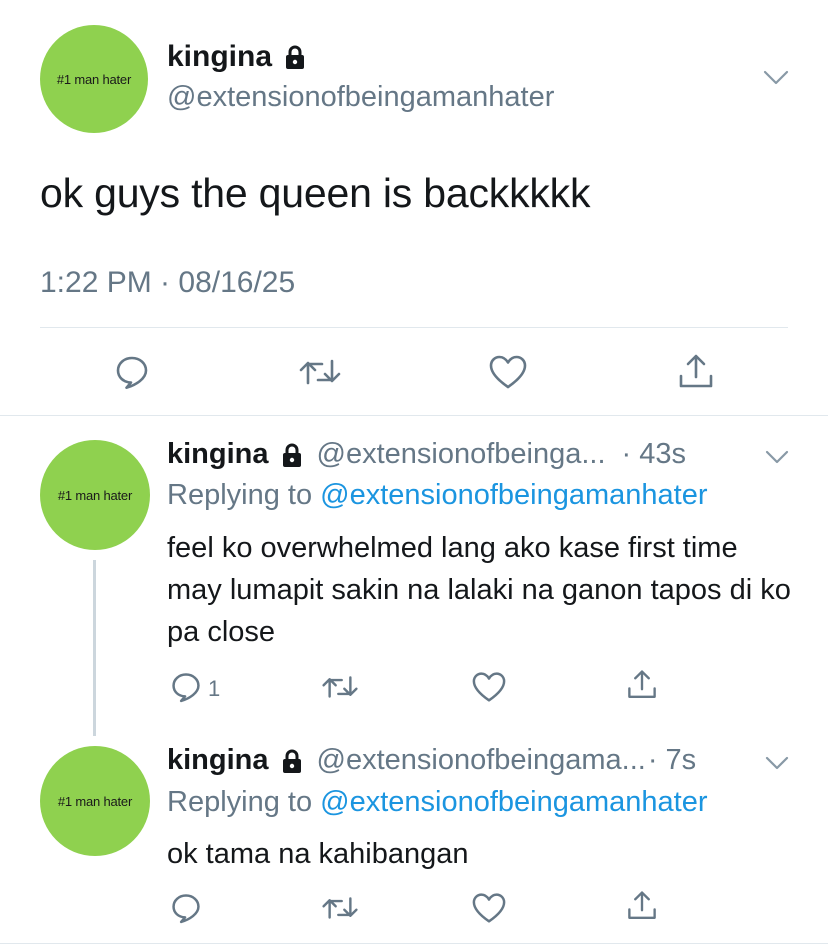  I want to click on tweet-timestamp: 1:22 PM · 08/16/25, so click(167, 283).